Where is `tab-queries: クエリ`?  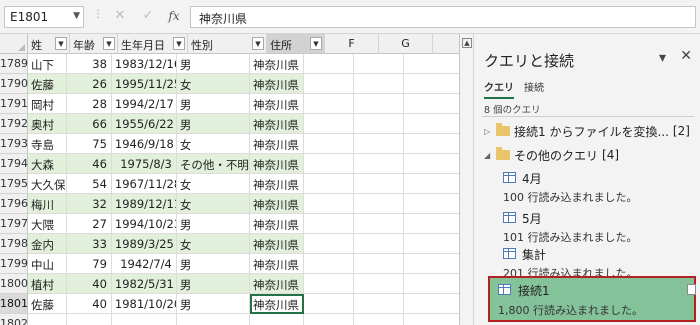
tab-queries: クエリ is located at coordinates (499, 89).